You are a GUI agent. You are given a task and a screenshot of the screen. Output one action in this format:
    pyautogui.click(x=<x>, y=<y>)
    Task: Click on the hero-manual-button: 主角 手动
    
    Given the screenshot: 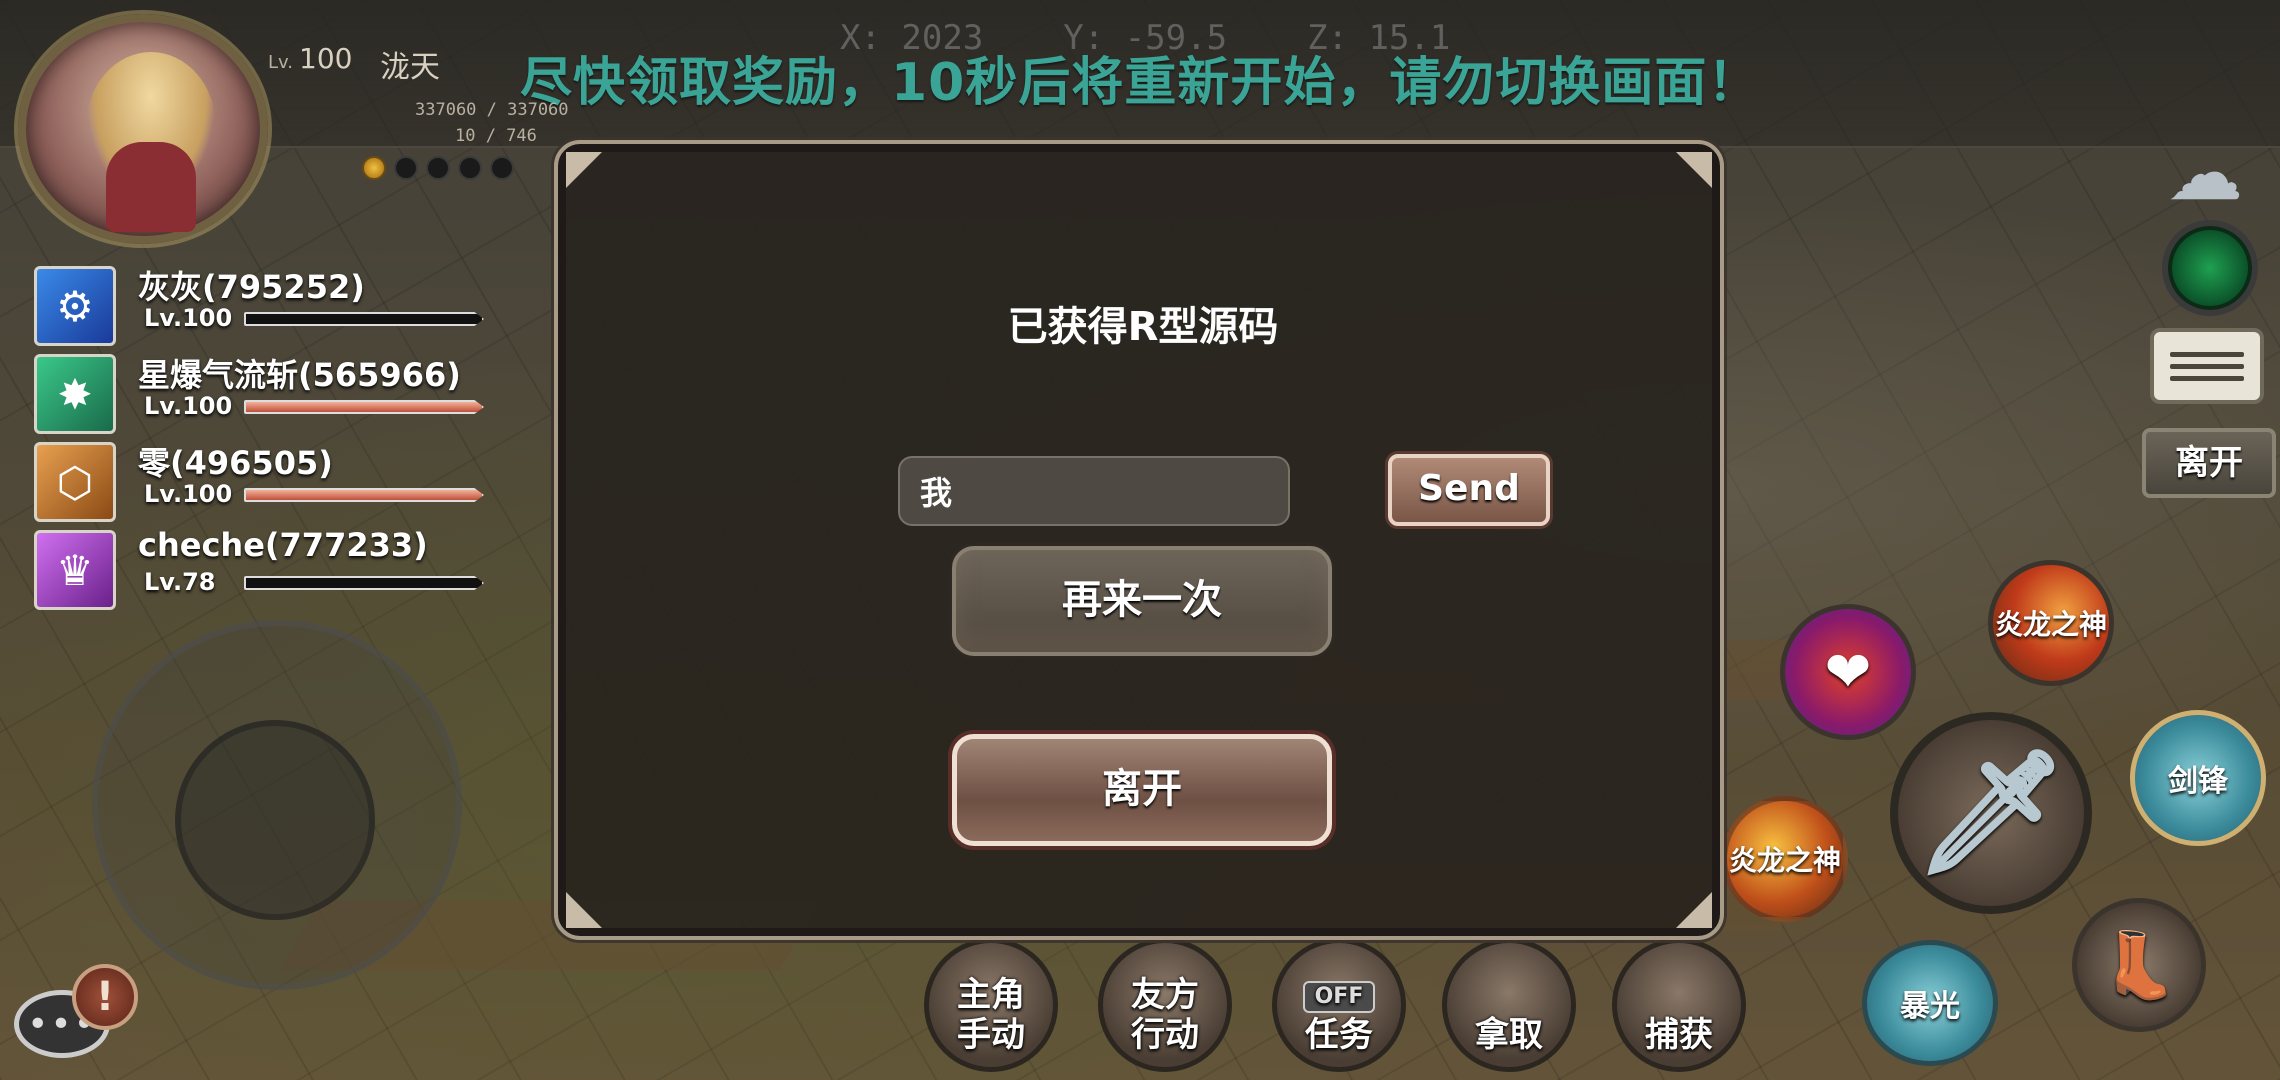 What is the action you would take?
    pyautogui.click(x=991, y=1005)
    